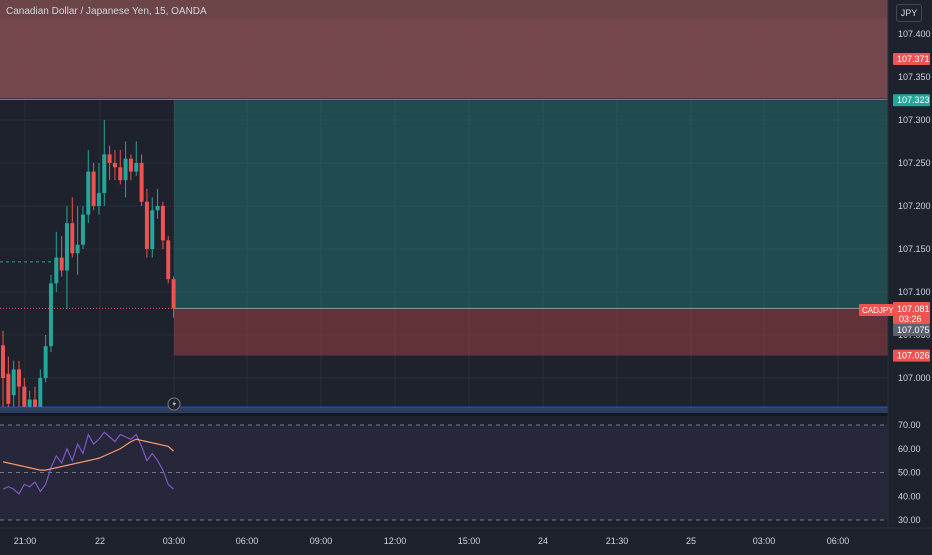  Describe the element at coordinates (914, 206) in the screenshot. I see `price-tick-label: 107.200` at that location.